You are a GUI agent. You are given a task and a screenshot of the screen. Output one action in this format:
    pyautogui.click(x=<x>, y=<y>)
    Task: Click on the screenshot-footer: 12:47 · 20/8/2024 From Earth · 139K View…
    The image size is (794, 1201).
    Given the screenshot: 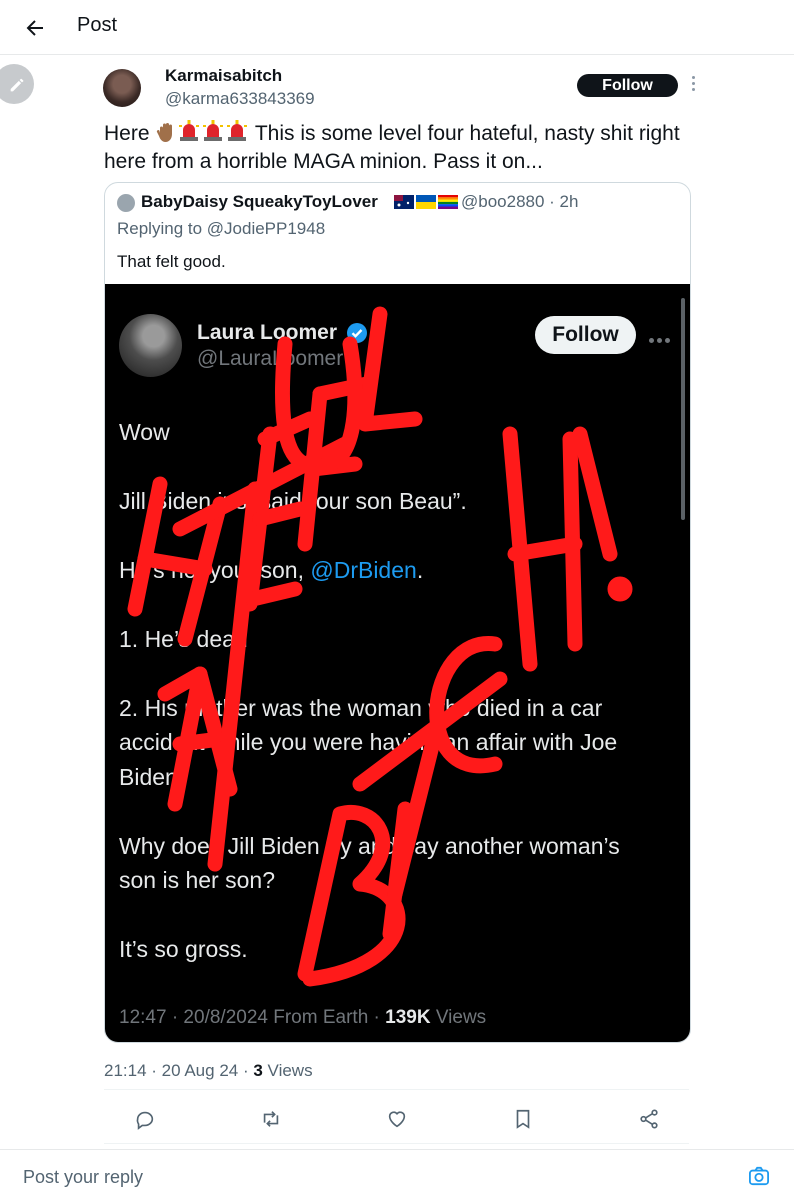 What is the action you would take?
    pyautogui.click(x=302, y=1018)
    